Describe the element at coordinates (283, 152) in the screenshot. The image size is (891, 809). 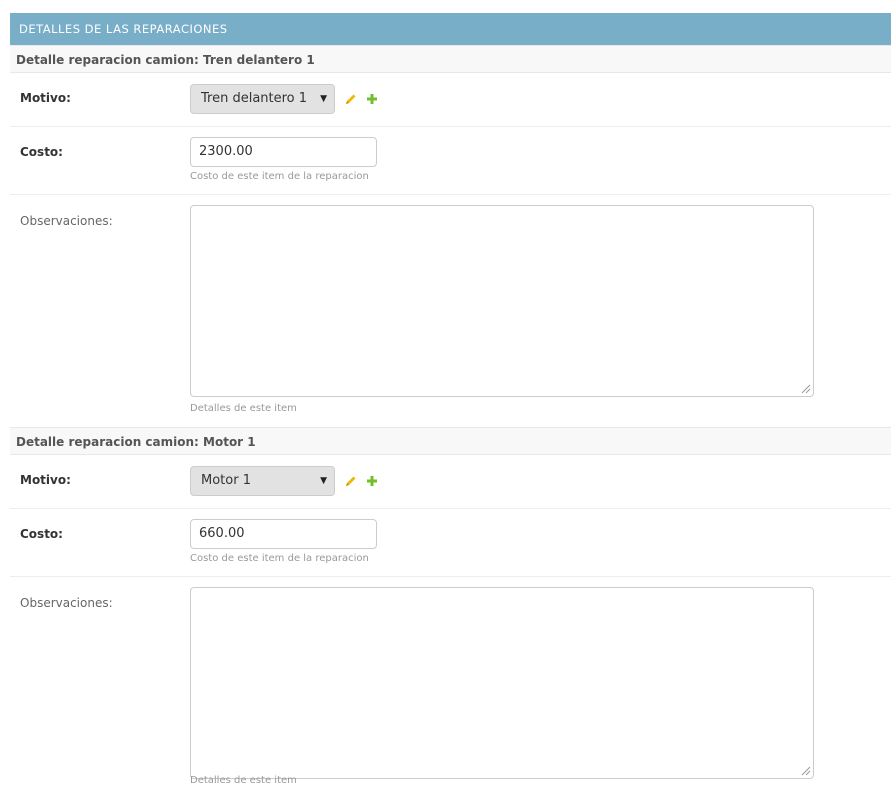
I see `costo-input: 2300.00` at that location.